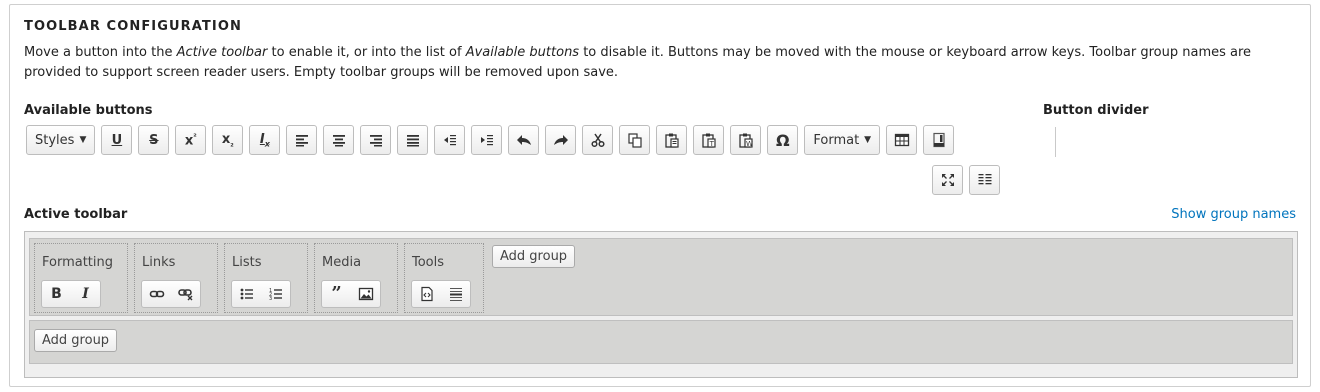  I want to click on source-icon, so click(426, 294).